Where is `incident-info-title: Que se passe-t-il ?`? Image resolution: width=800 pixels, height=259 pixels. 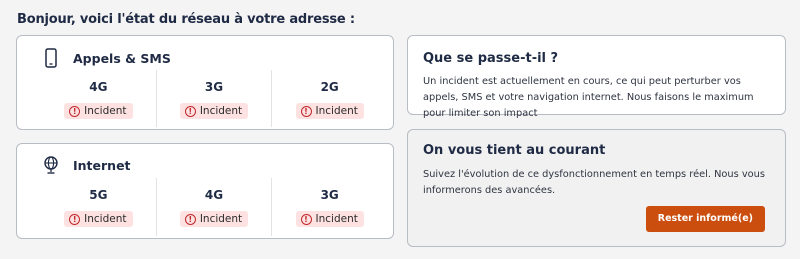
incident-info-title: Que se passe-t-il ? is located at coordinates (491, 58).